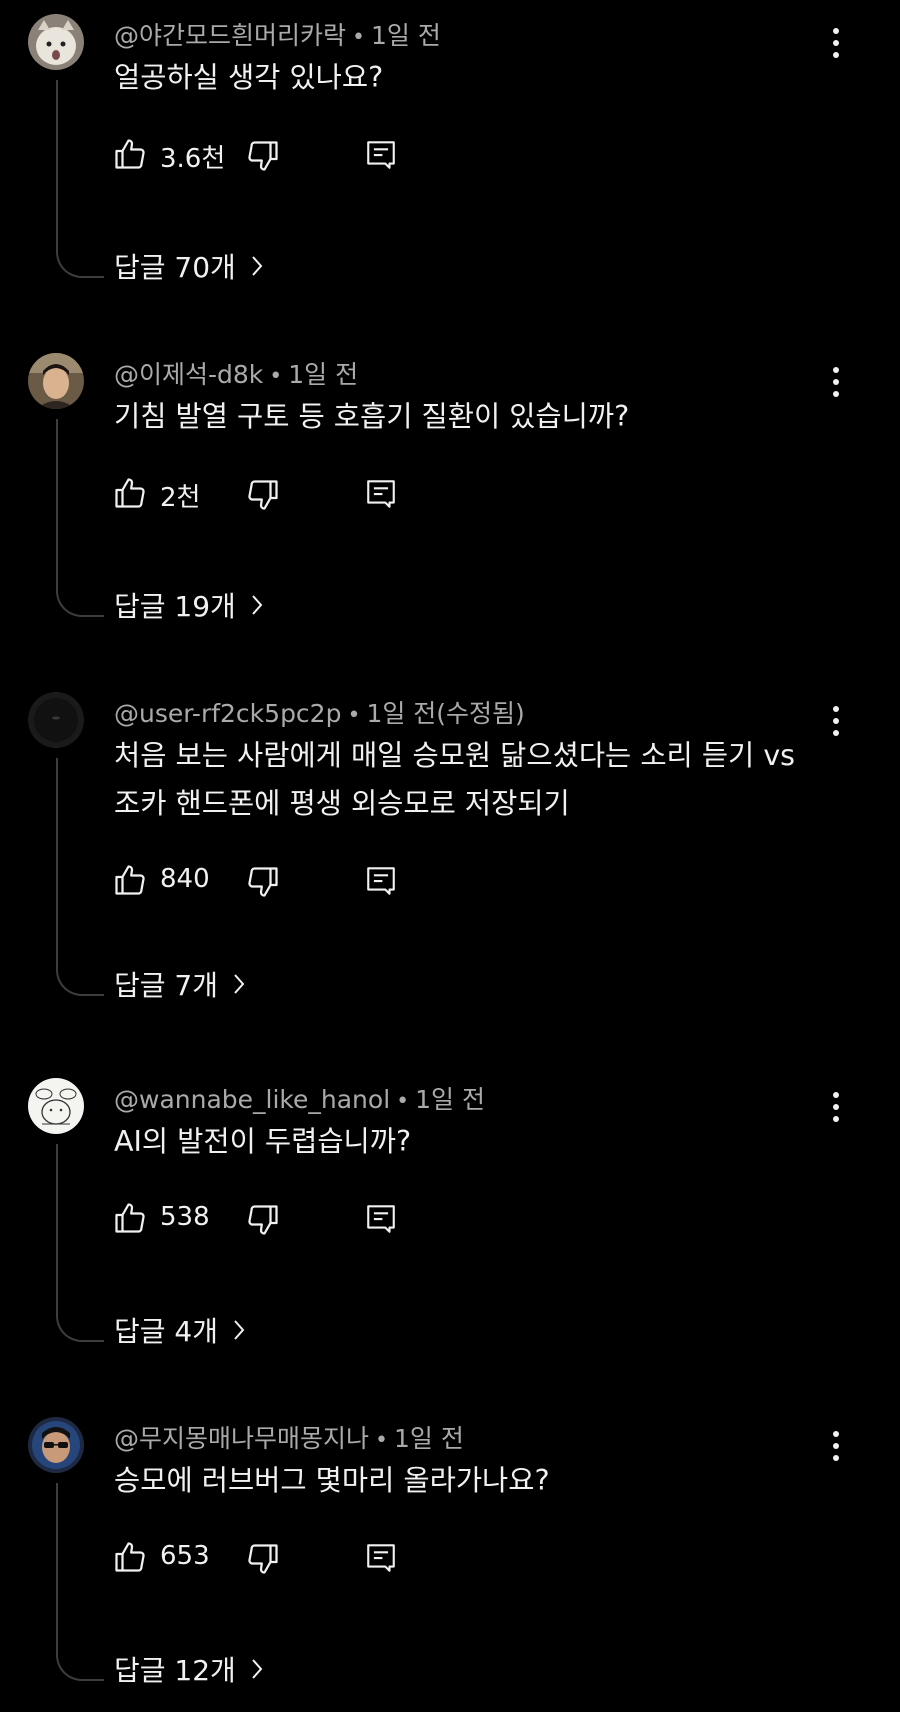 This screenshot has height=1712, width=900. I want to click on comment-author: @무지몽매나무매몽지나, so click(241, 1438).